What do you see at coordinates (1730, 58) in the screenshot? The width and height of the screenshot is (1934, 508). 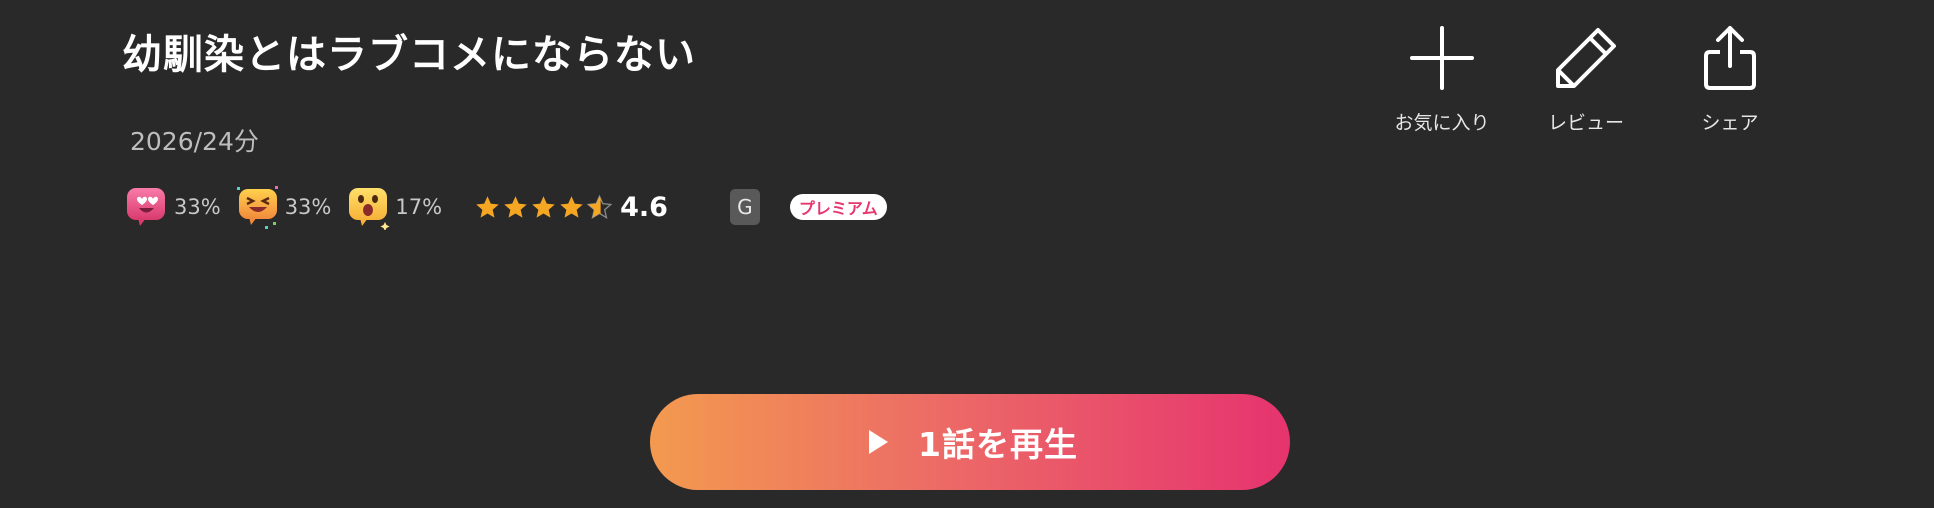 I see `share-icon` at bounding box center [1730, 58].